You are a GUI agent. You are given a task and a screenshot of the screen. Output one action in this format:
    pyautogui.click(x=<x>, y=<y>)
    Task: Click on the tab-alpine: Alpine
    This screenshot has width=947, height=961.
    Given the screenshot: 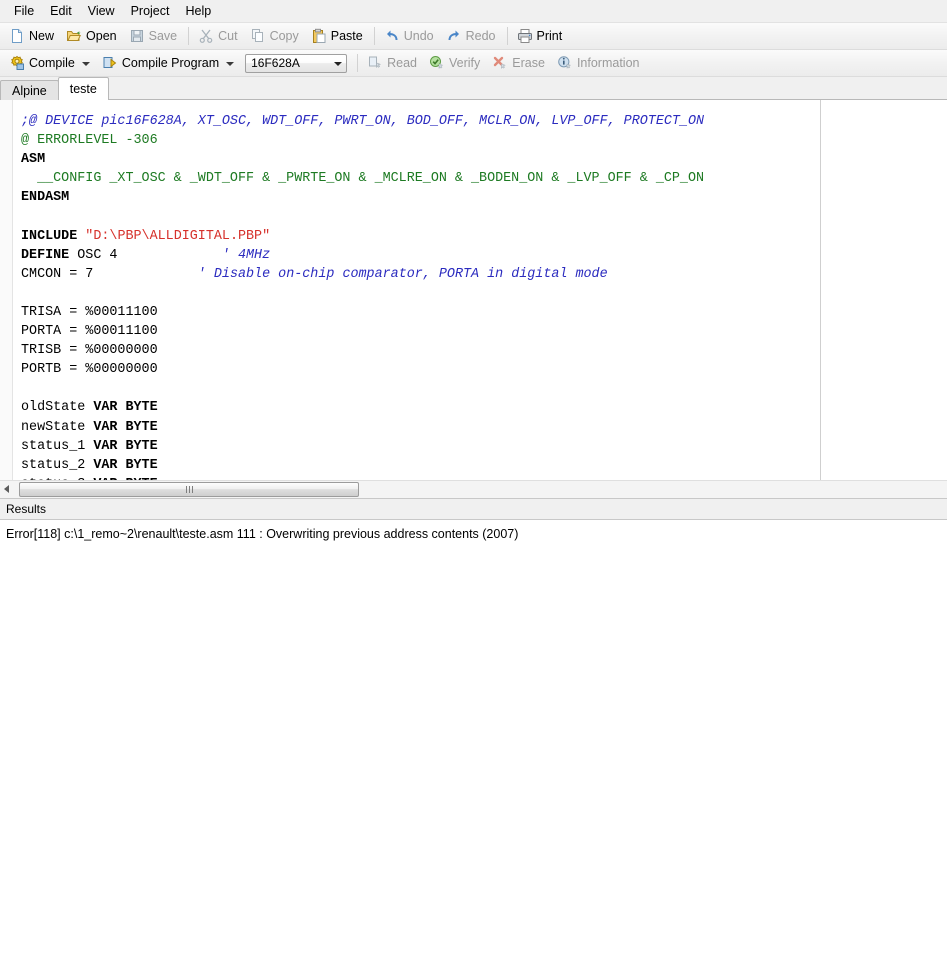 What is the action you would take?
    pyautogui.click(x=29, y=90)
    